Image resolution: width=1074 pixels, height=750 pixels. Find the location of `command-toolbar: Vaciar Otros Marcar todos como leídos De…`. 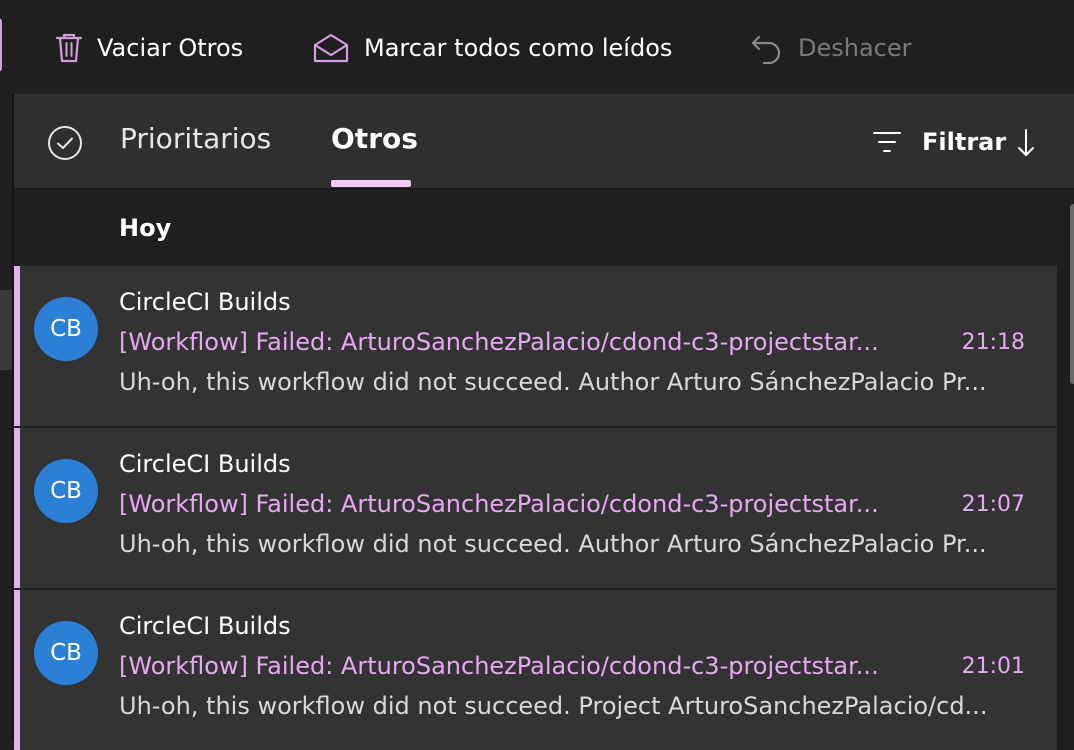

command-toolbar: Vaciar Otros Marcar todos como leídos De… is located at coordinates (537, 47).